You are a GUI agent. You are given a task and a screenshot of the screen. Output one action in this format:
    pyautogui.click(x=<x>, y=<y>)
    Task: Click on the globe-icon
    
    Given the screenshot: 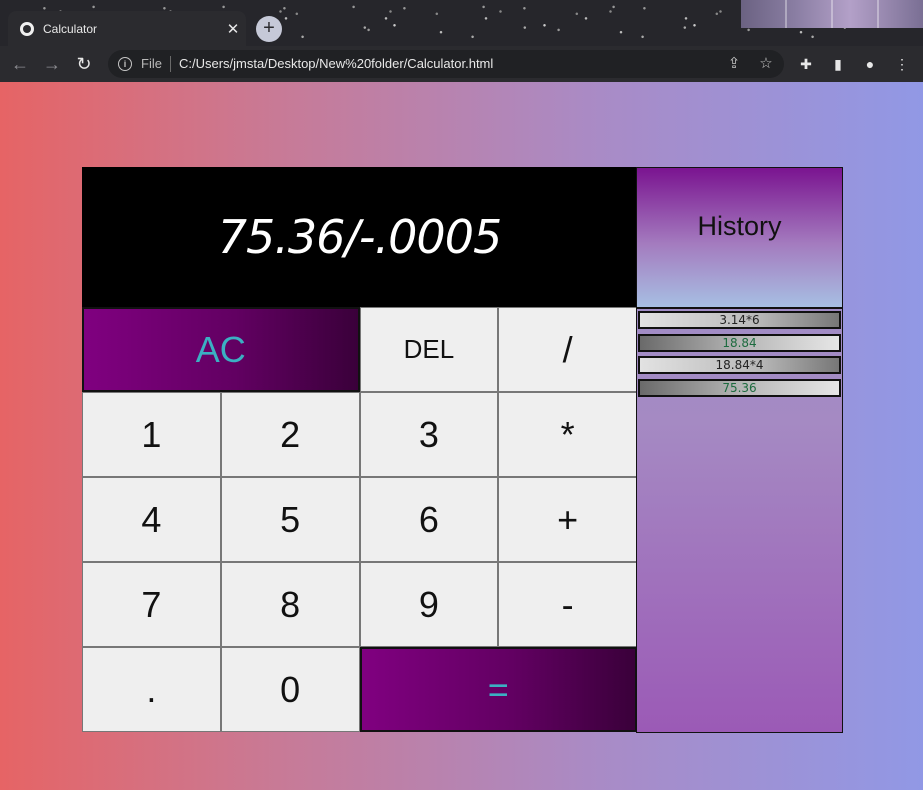 What is the action you would take?
    pyautogui.click(x=27, y=29)
    